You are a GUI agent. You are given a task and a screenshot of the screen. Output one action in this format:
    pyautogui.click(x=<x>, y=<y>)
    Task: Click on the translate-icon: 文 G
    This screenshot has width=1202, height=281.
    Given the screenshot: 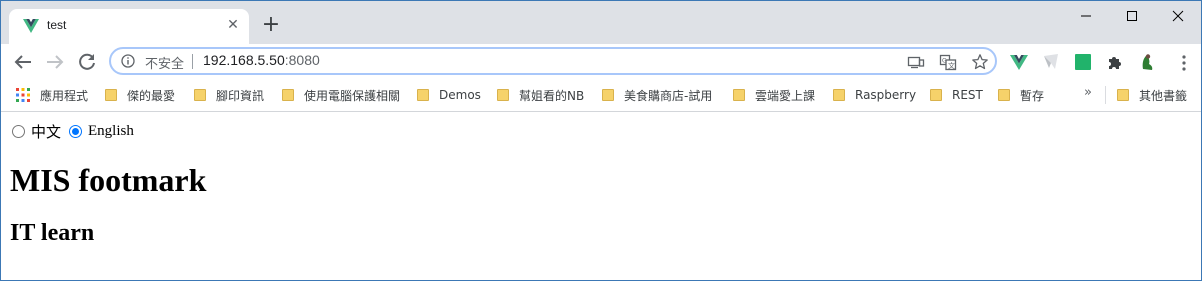 What is the action you would take?
    pyautogui.click(x=948, y=62)
    